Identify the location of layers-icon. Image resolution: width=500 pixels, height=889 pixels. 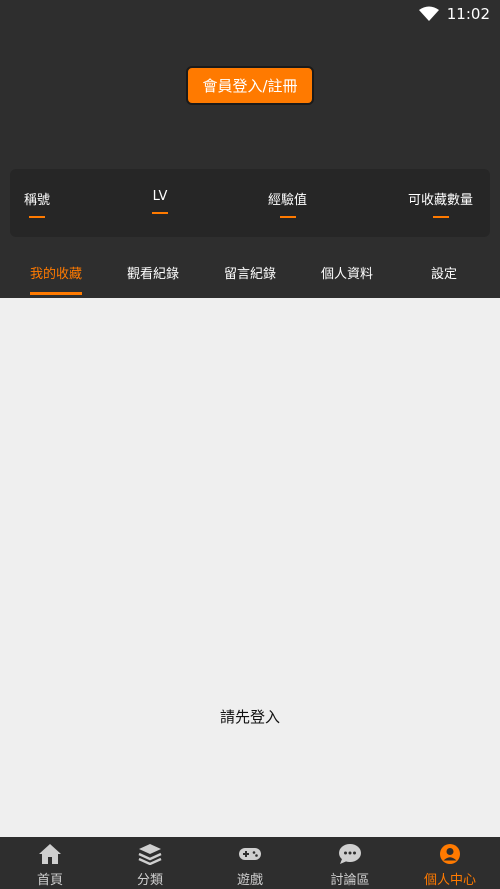
(150, 854).